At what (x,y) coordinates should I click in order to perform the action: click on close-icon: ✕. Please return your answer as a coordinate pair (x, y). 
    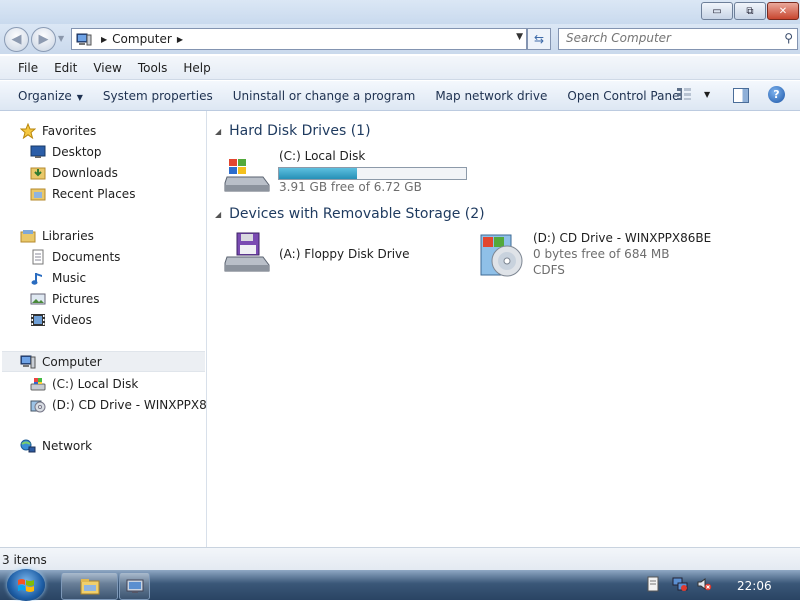
    Looking at the image, I should click on (783, 11).